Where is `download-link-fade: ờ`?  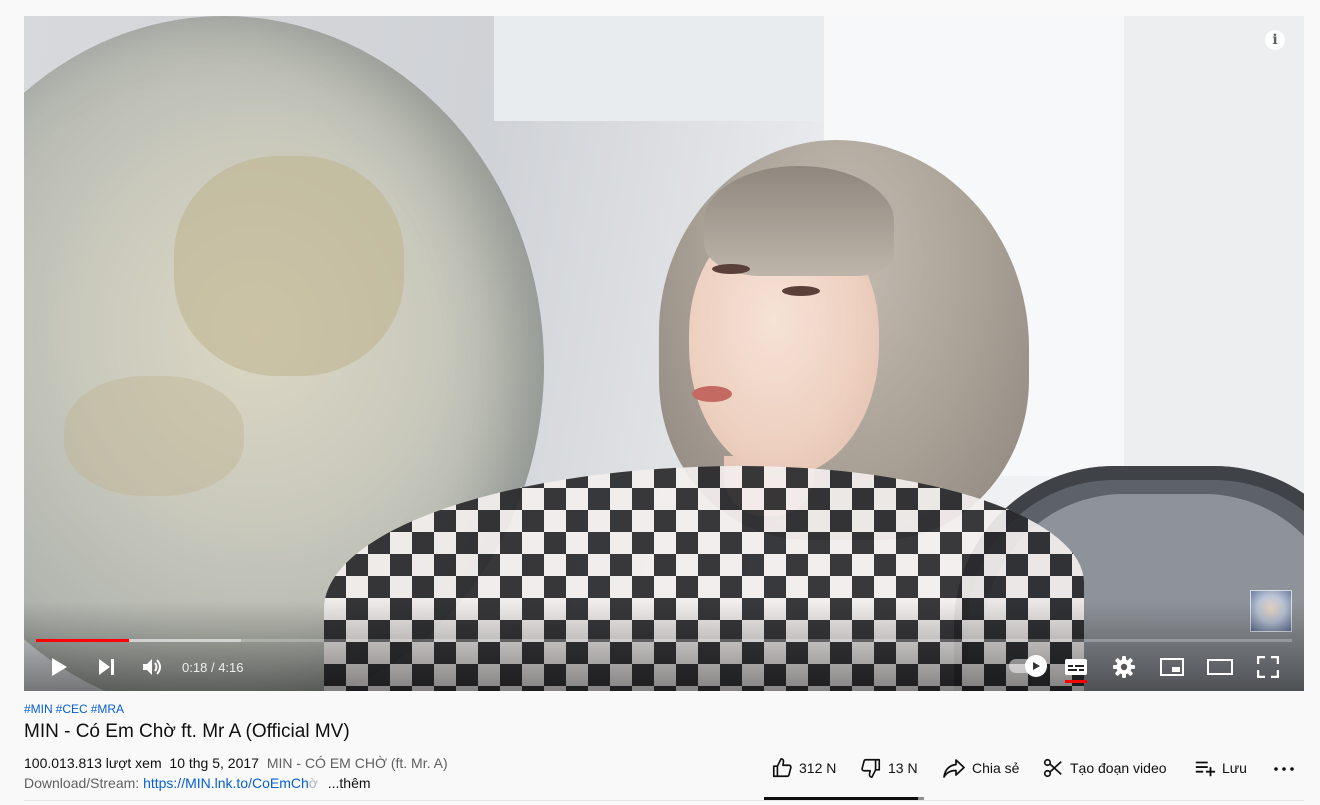
download-link-fade: ờ is located at coordinates (313, 783).